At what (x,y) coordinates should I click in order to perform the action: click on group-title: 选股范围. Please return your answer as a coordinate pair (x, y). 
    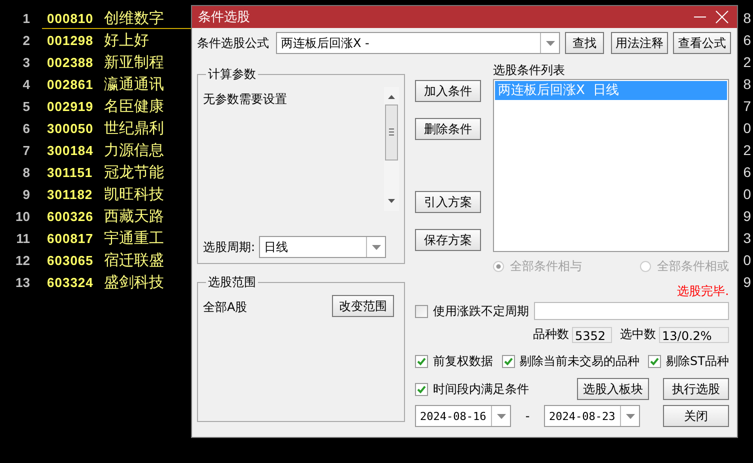
    Looking at the image, I should click on (232, 282).